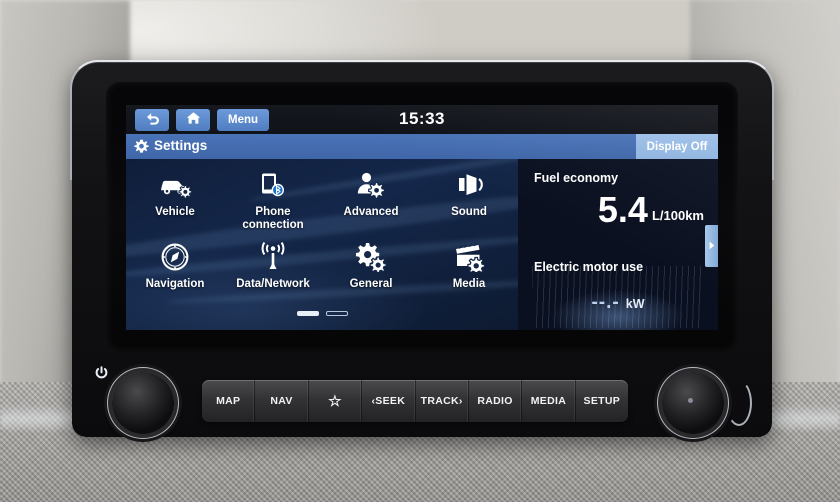 The height and width of the screenshot is (502, 840). Describe the element at coordinates (389, 401) in the screenshot. I see `hard-key-seek: ‹SEEK` at that location.